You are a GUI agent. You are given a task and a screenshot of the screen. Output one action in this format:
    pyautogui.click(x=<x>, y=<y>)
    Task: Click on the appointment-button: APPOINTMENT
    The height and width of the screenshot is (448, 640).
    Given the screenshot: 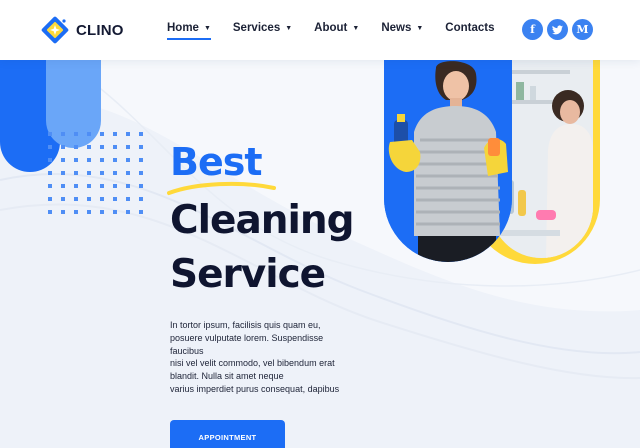 What is the action you would take?
    pyautogui.click(x=227, y=434)
    